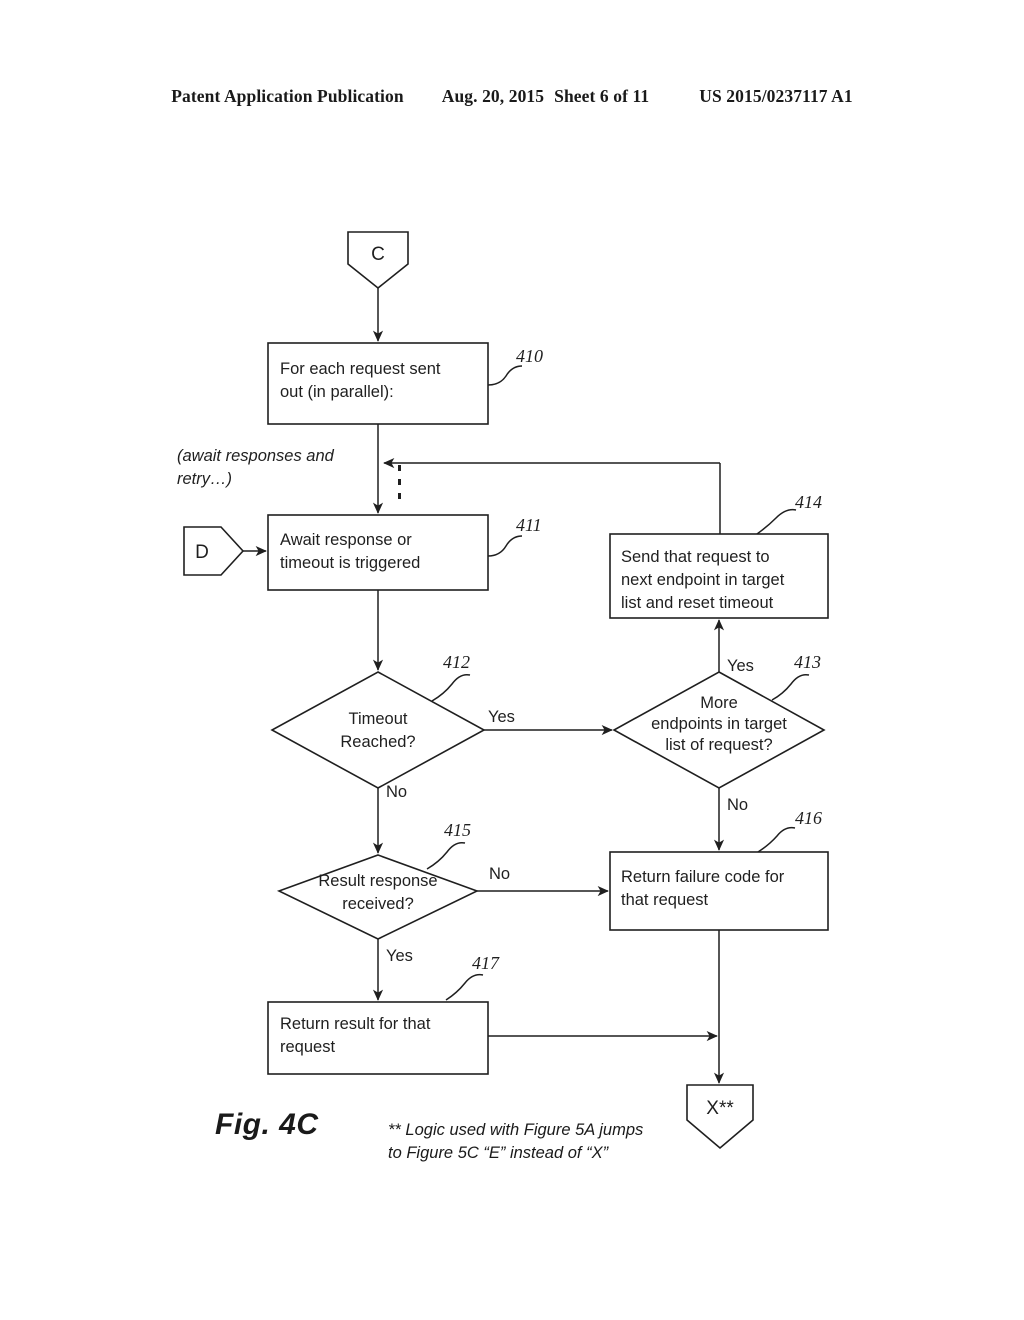 The width and height of the screenshot is (1024, 1320). I want to click on ref-412-label: 412, so click(456, 662).